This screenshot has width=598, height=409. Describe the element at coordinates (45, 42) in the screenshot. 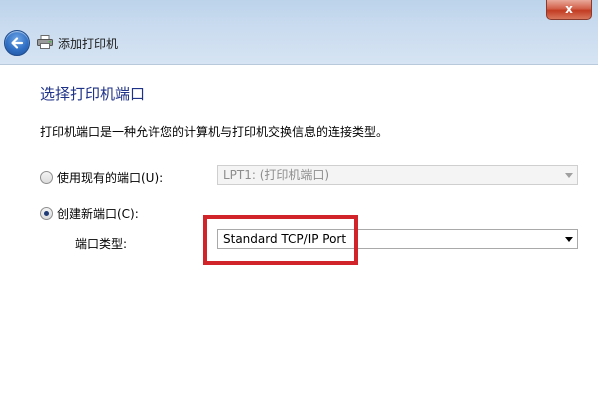

I see `printer-icon` at that location.